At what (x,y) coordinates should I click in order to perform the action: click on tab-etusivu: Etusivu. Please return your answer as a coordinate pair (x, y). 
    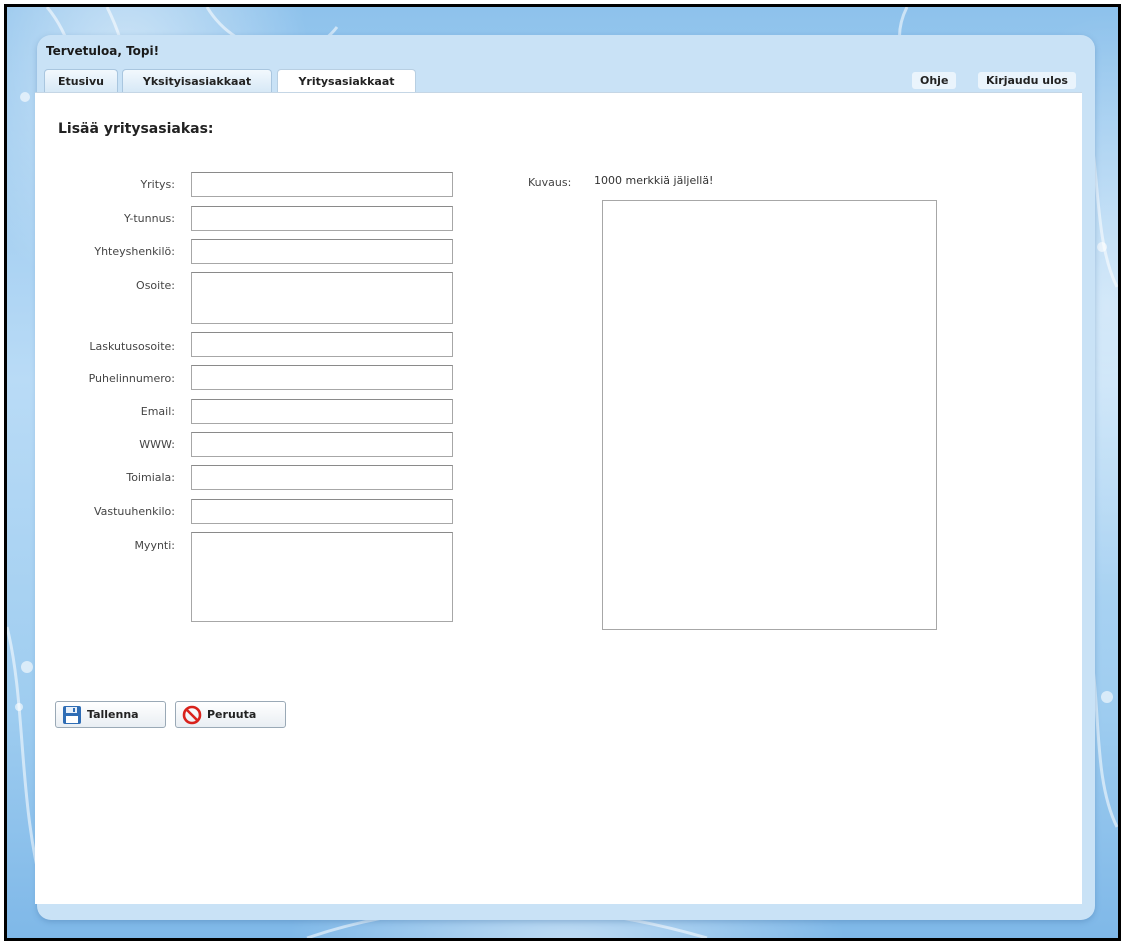
    Looking at the image, I should click on (81, 81).